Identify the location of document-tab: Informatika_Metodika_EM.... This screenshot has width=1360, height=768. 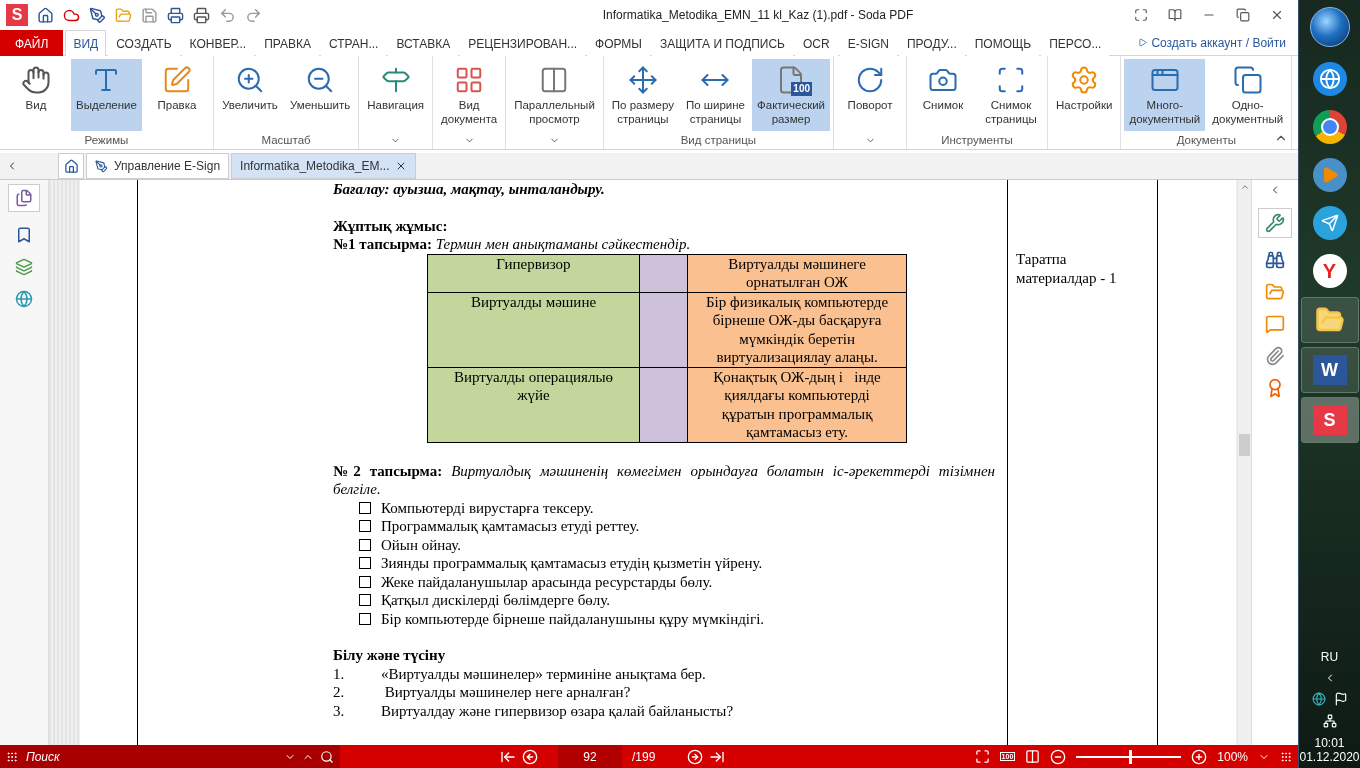
(324, 166).